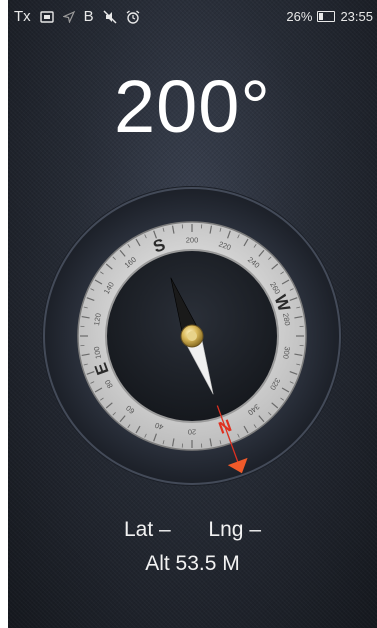 This screenshot has width=377, height=628. Describe the element at coordinates (88, 16) in the screenshot. I see `bluetooth-icon: B` at that location.